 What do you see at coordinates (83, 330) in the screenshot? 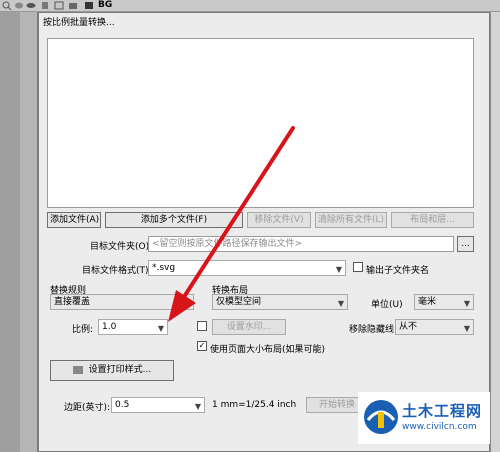
I see `scale-label: 比例:` at bounding box center [83, 330].